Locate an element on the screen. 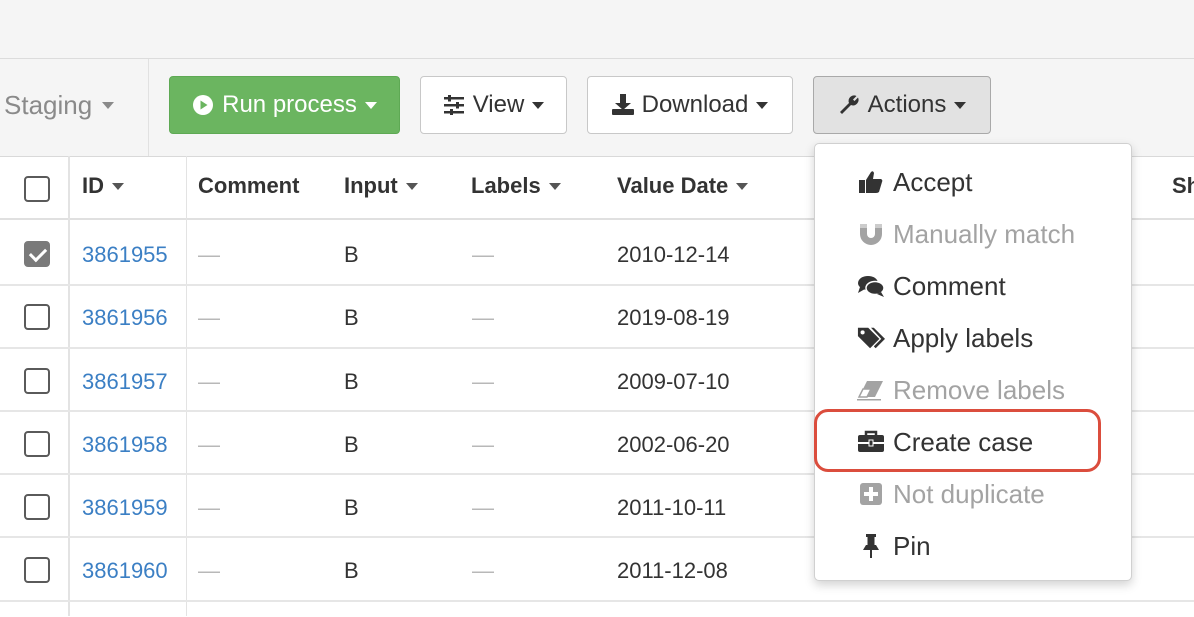 The image size is (1194, 617). run-process-label: Run process is located at coordinates (289, 104).